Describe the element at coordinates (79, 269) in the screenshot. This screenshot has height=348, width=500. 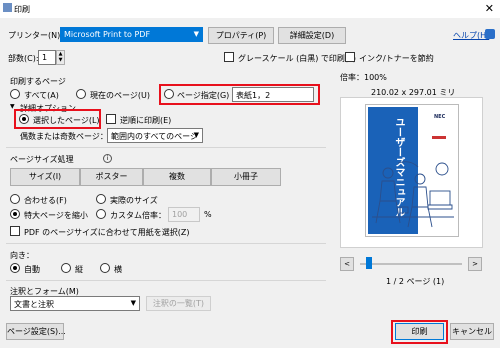
I see `portrait-label: 縦` at that location.